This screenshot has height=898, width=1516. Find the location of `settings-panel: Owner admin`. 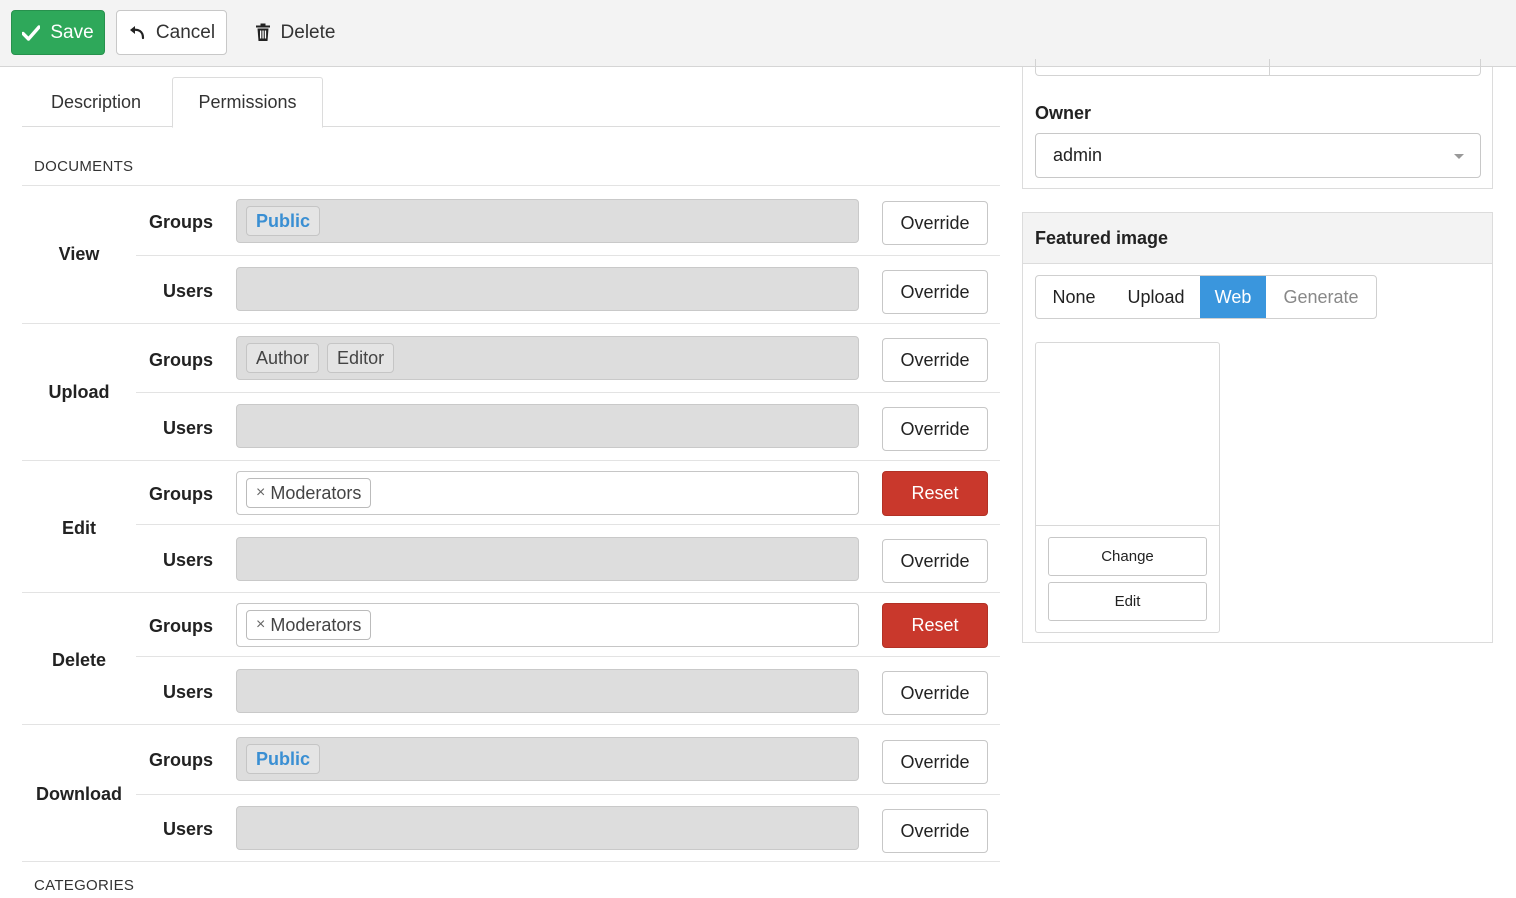

settings-panel: Owner admin is located at coordinates (1257, 124).